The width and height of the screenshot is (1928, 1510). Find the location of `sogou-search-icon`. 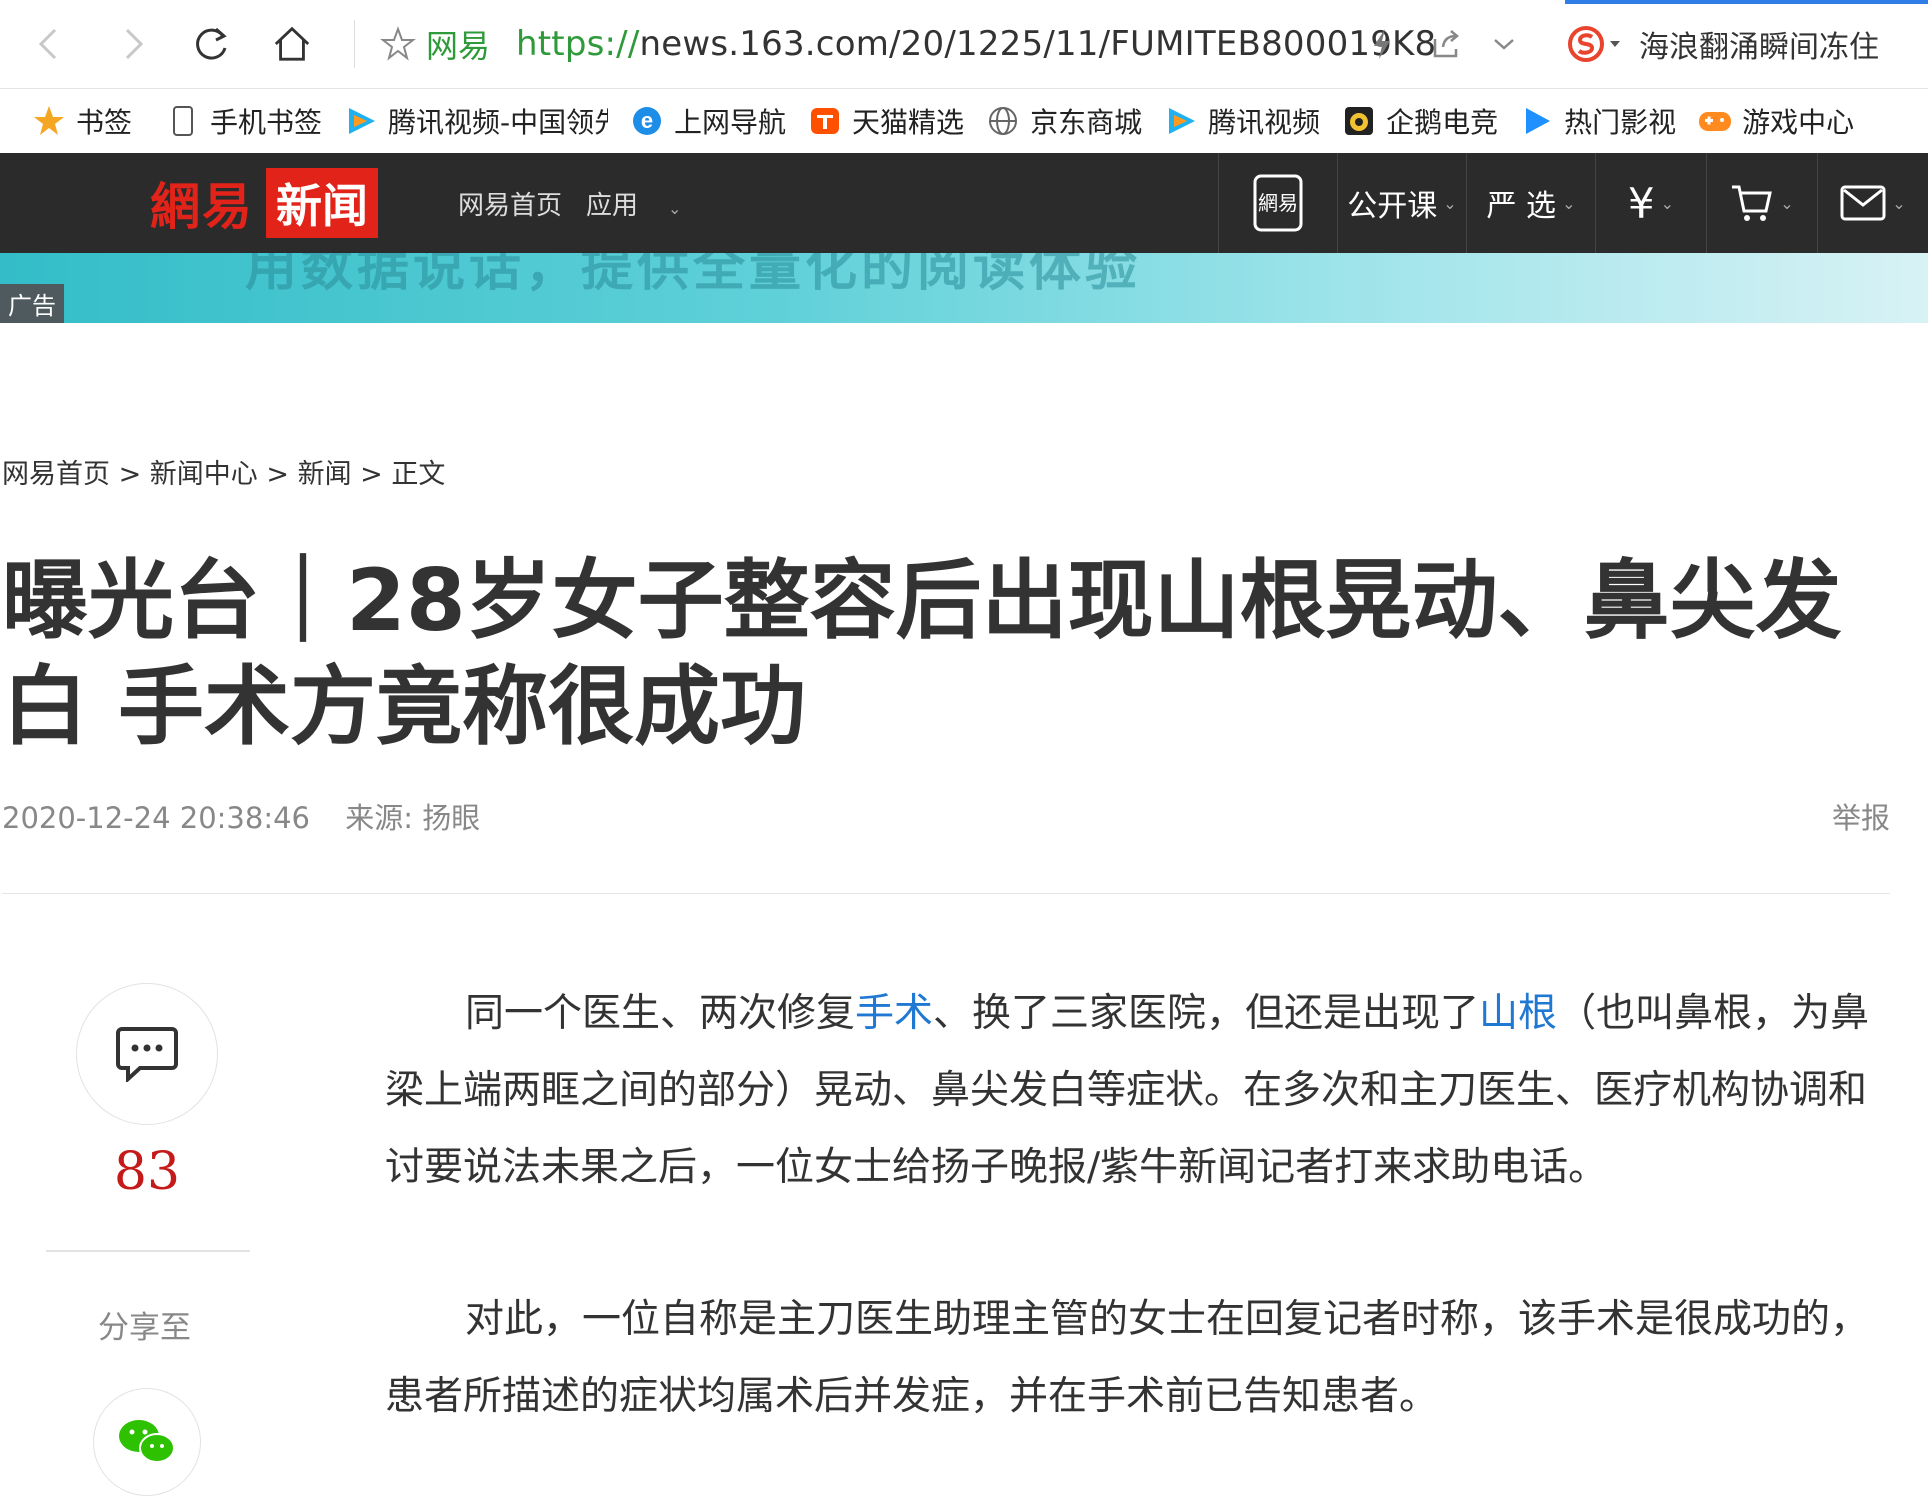

sogou-search-icon is located at coordinates (1586, 44).